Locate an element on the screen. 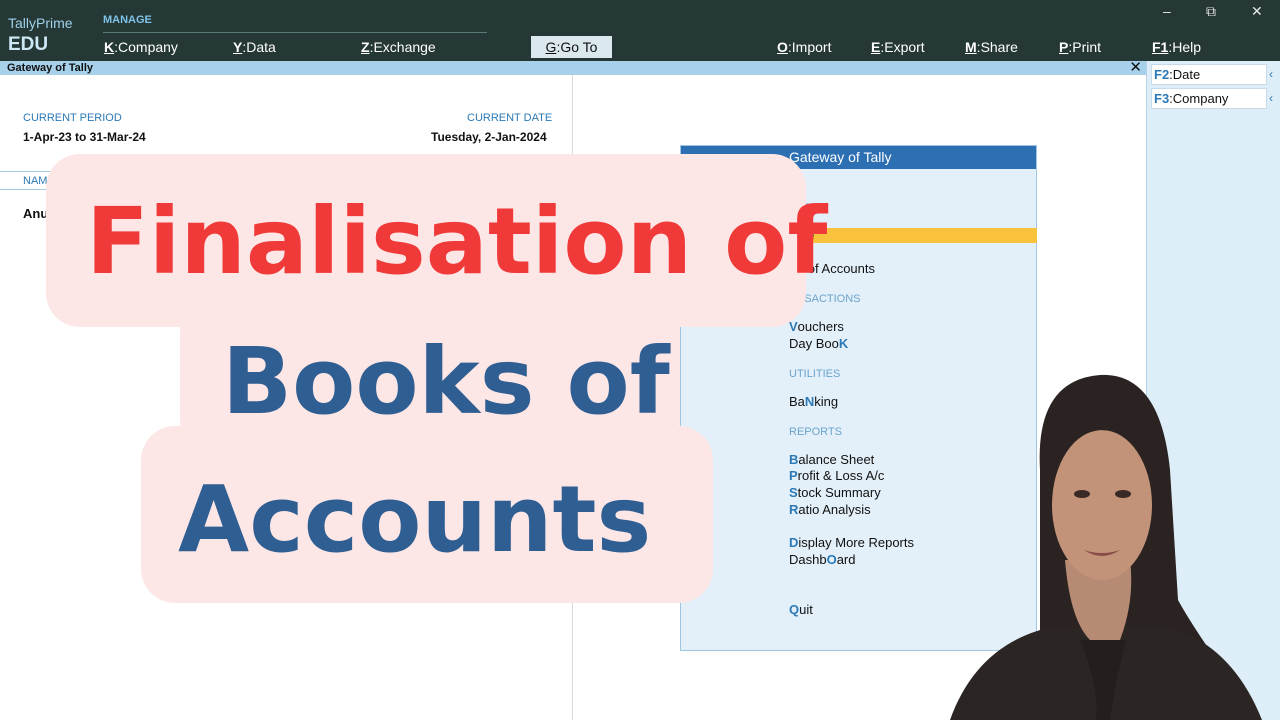  menu-share: M:Share is located at coordinates (991, 47).